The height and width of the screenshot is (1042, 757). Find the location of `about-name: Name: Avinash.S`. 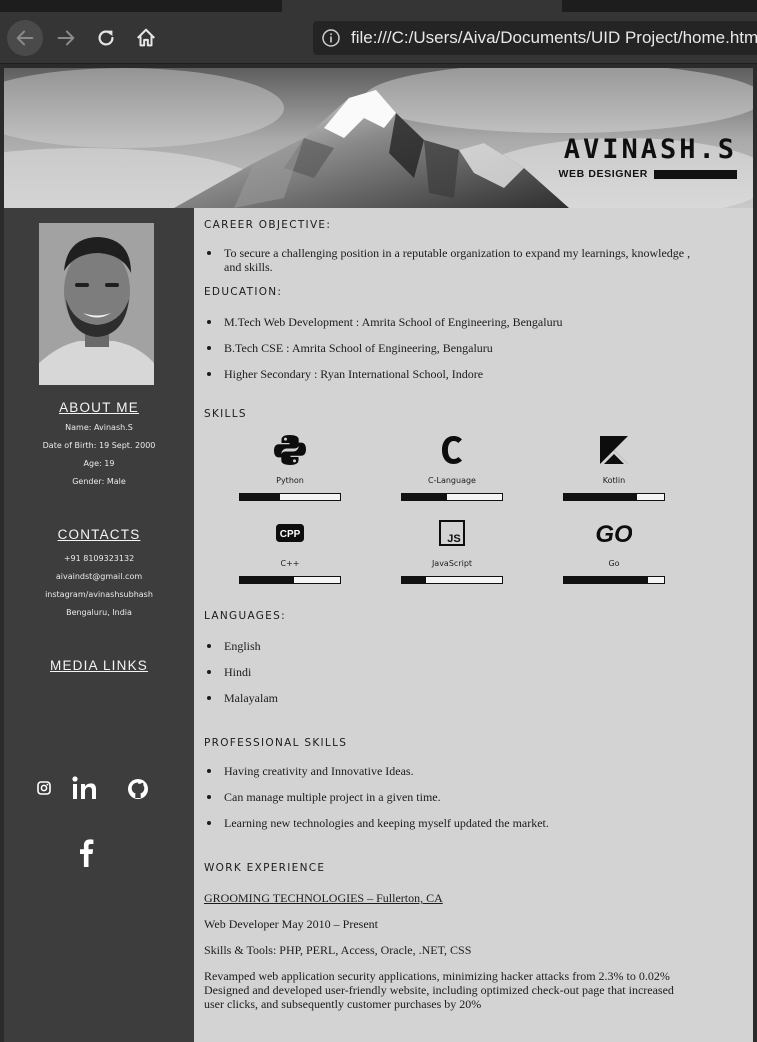

about-name: Name: Avinash.S is located at coordinates (99, 427).